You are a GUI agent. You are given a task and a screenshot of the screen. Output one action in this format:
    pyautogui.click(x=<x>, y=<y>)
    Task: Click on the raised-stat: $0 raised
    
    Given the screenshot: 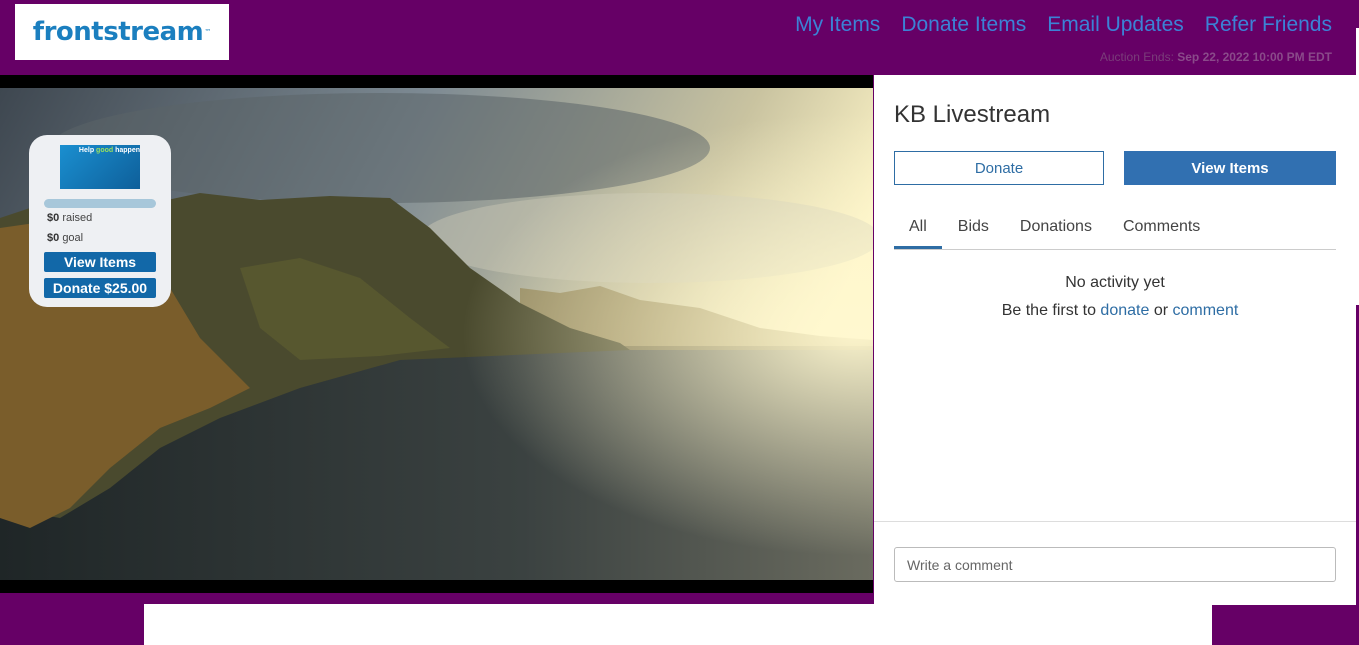 What is the action you would take?
    pyautogui.click(x=69, y=218)
    